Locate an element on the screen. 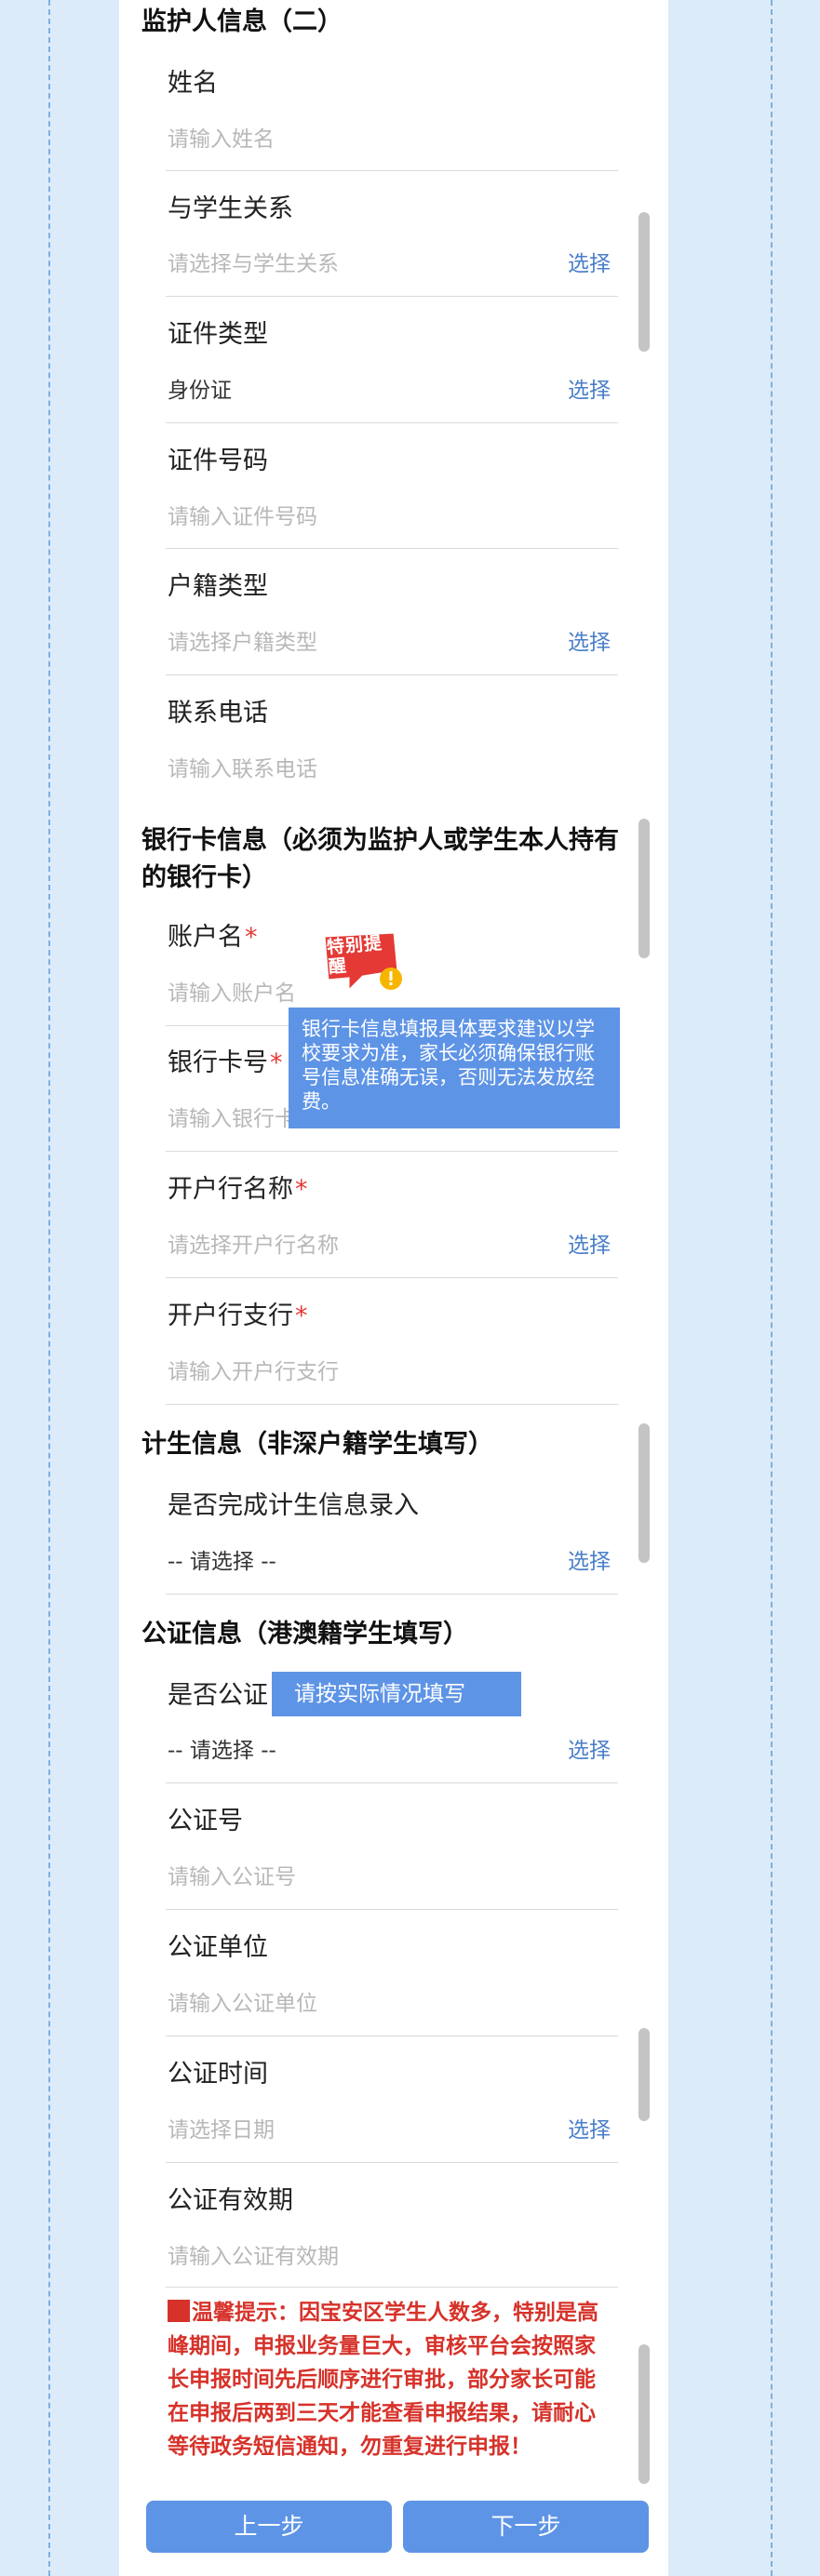 This screenshot has width=820, height=2576. field-label-branch: 开户行支行* is located at coordinates (238, 1316).